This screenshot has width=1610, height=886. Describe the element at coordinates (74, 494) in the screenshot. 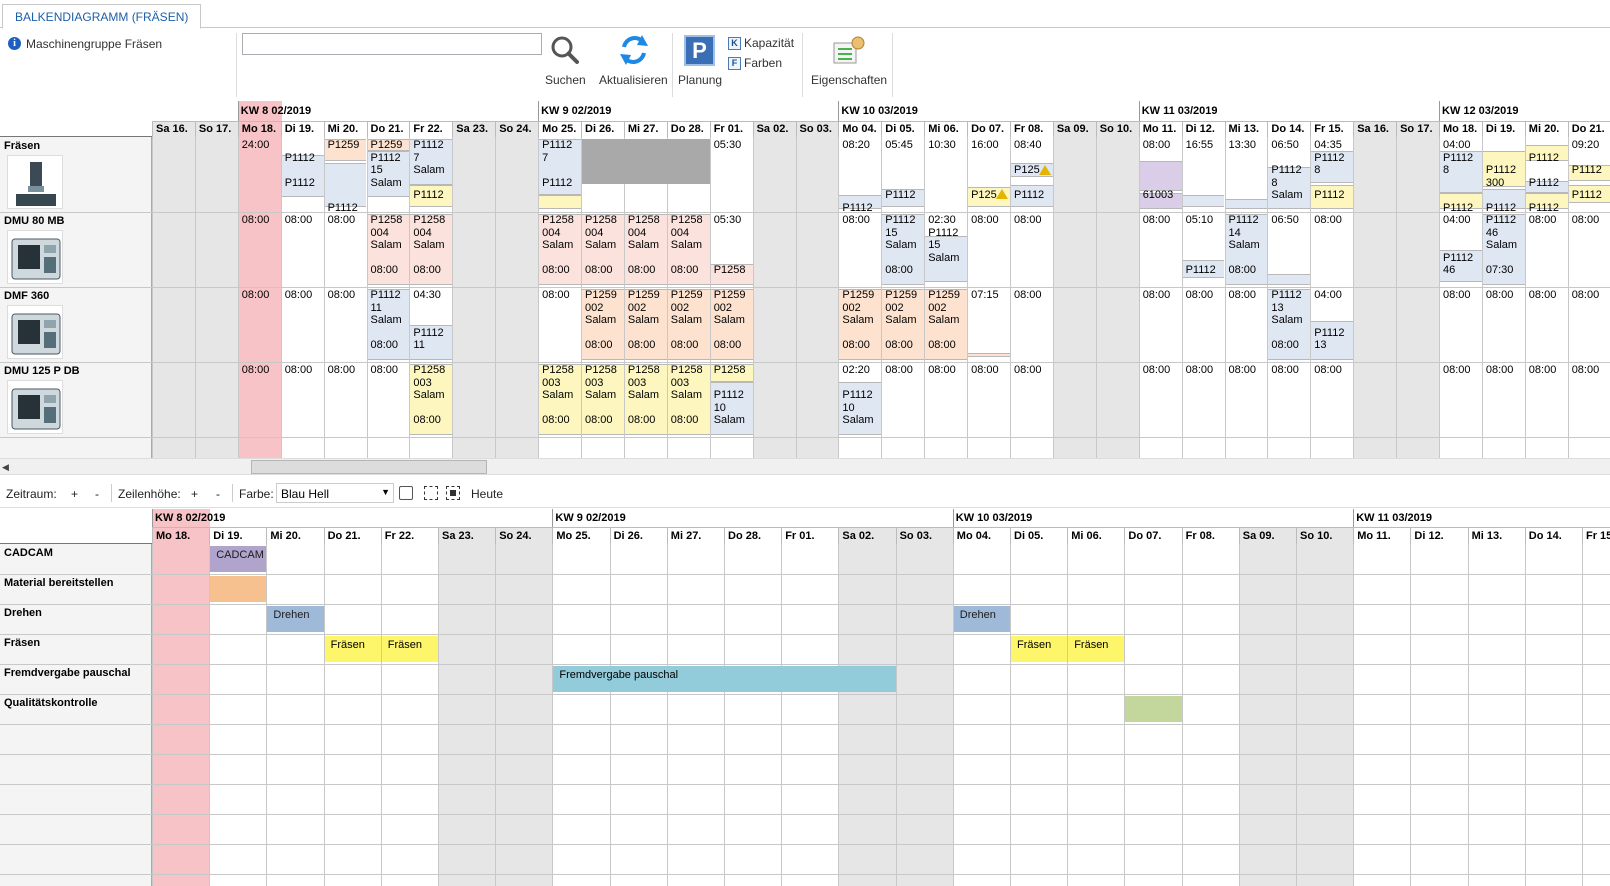

I see `period-plus-button: +` at that location.